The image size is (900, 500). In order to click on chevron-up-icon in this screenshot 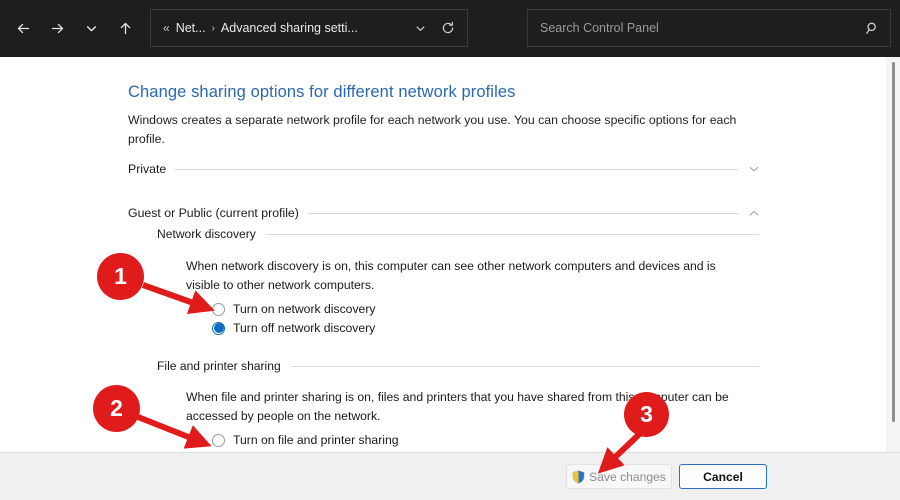, I will do `click(749, 213)`.